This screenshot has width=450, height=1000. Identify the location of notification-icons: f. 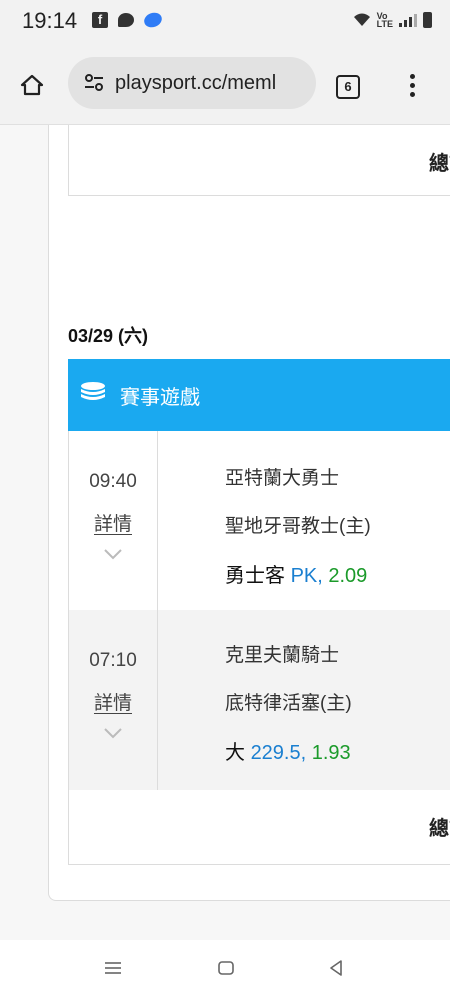
(128, 20).